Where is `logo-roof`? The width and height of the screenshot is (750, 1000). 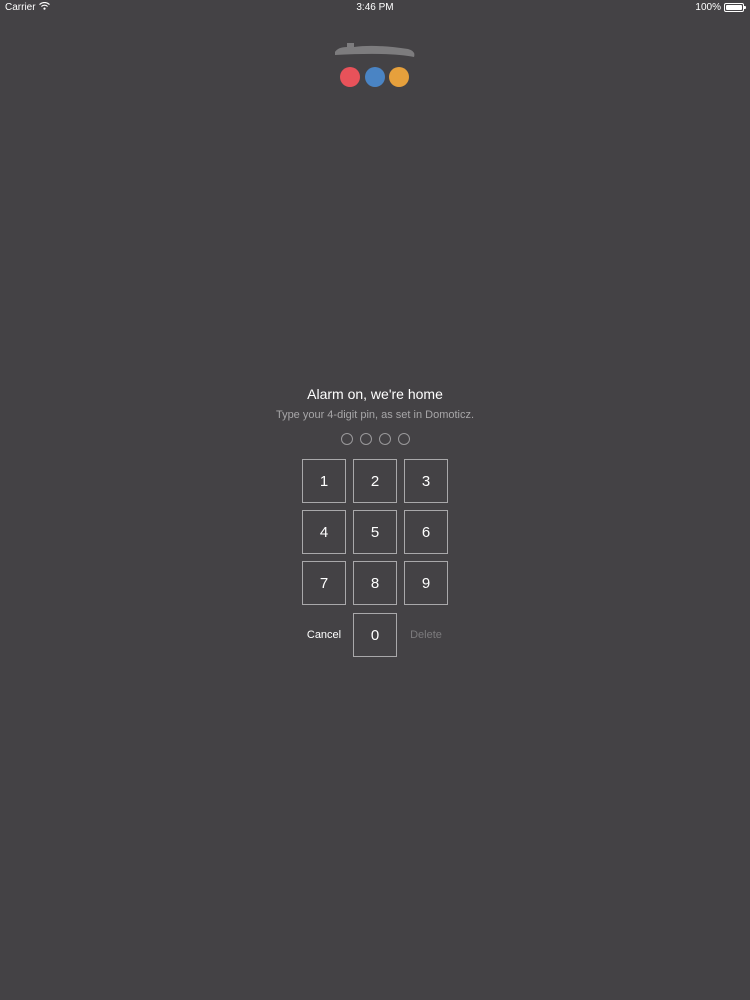
logo-roof is located at coordinates (375, 50).